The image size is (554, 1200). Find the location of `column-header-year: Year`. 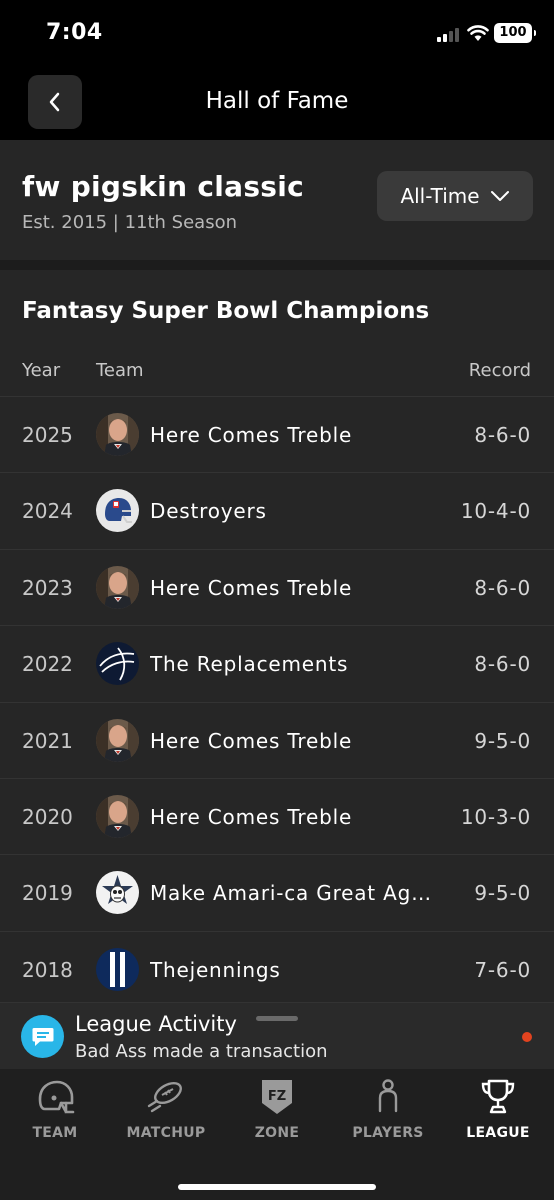

column-header-year: Year is located at coordinates (41, 370).